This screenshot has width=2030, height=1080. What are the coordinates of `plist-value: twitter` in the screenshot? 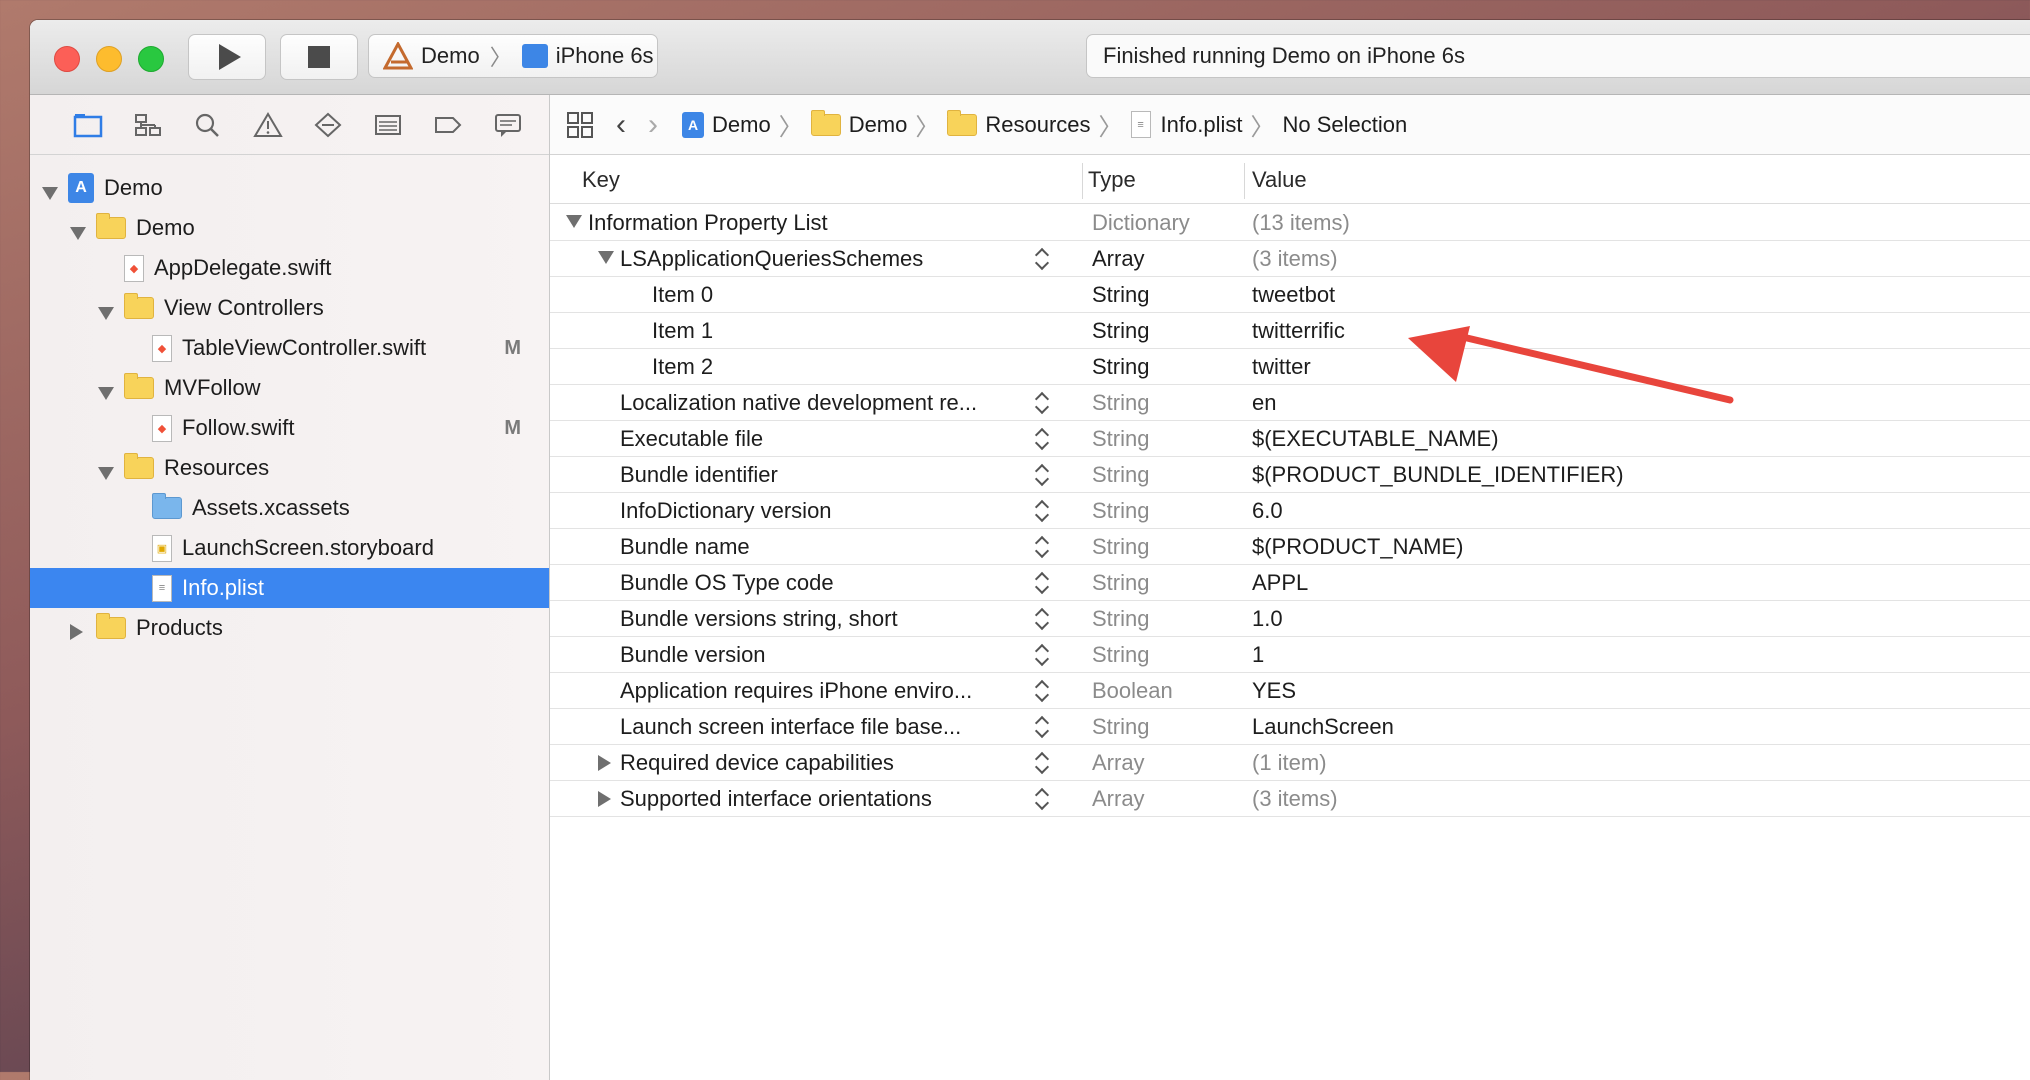 It's located at (1281, 367).